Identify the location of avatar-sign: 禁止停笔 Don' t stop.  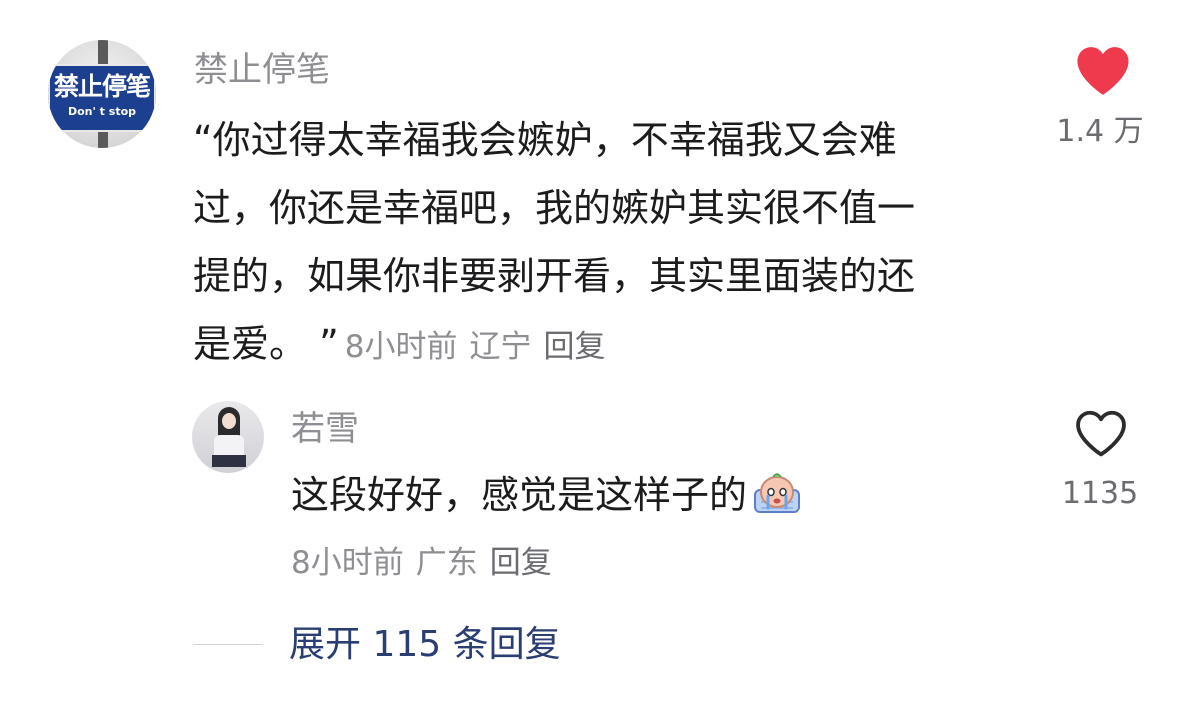
(102, 98).